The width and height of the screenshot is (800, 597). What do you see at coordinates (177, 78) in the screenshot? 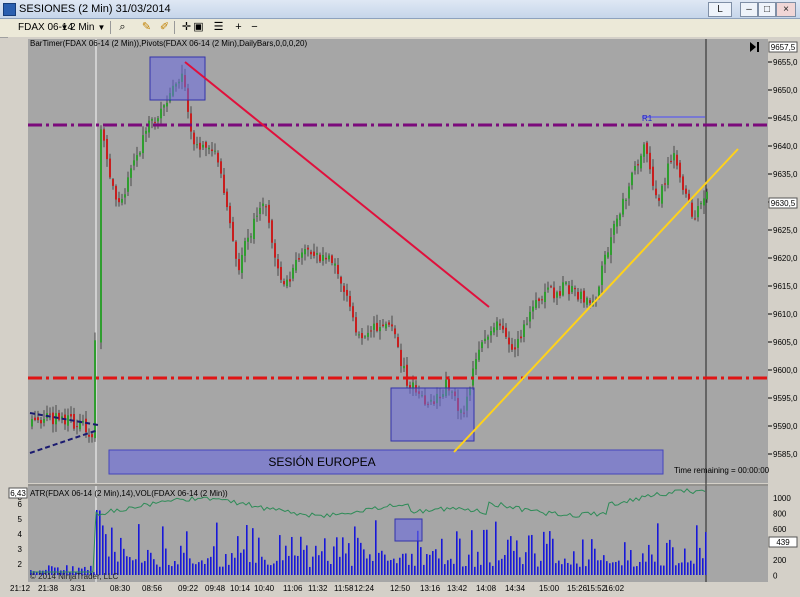
I see `high-zone-box` at bounding box center [177, 78].